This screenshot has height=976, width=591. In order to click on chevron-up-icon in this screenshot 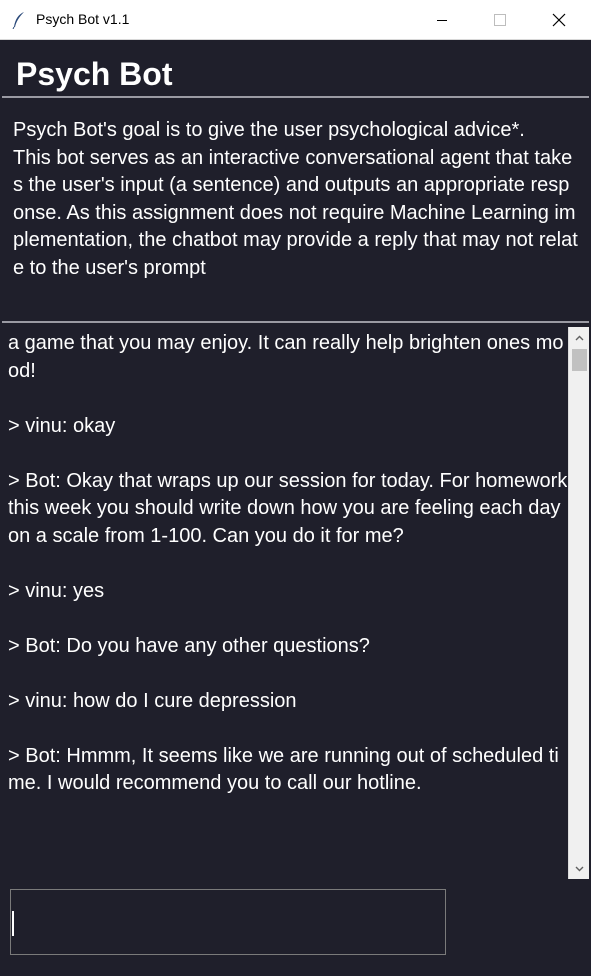, I will do `click(579, 337)`.